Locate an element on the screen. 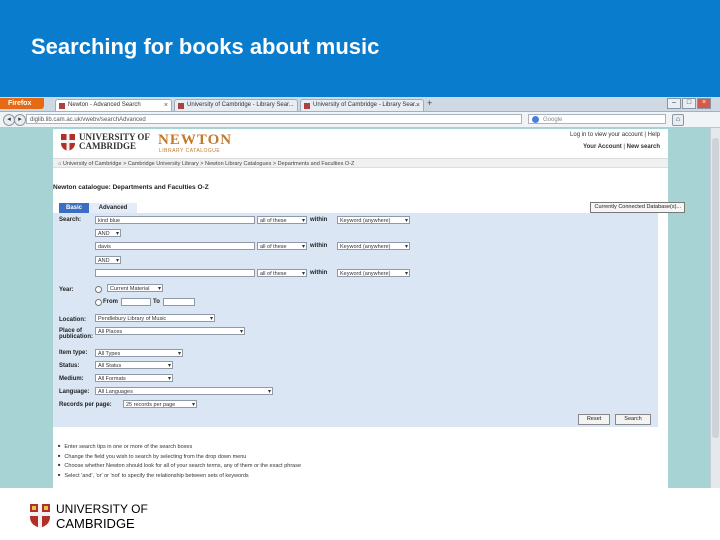  new-tab-button: + is located at coordinates (429, 103).